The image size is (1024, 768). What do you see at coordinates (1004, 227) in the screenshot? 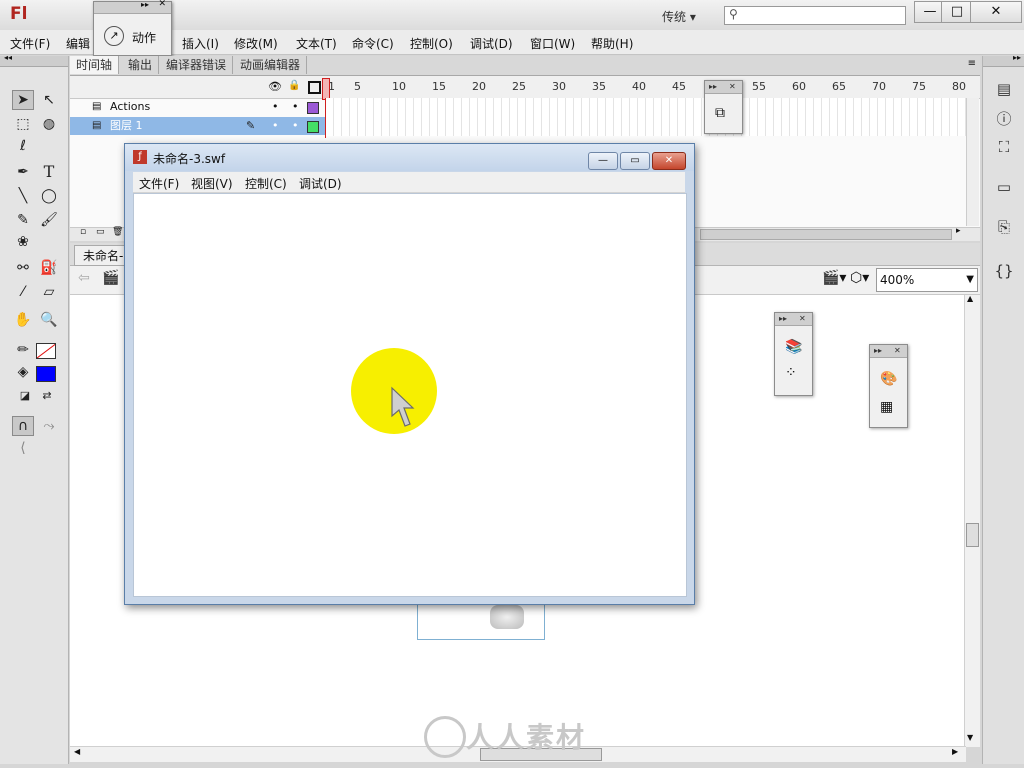
I see `history-icon: ⎘` at bounding box center [1004, 227].